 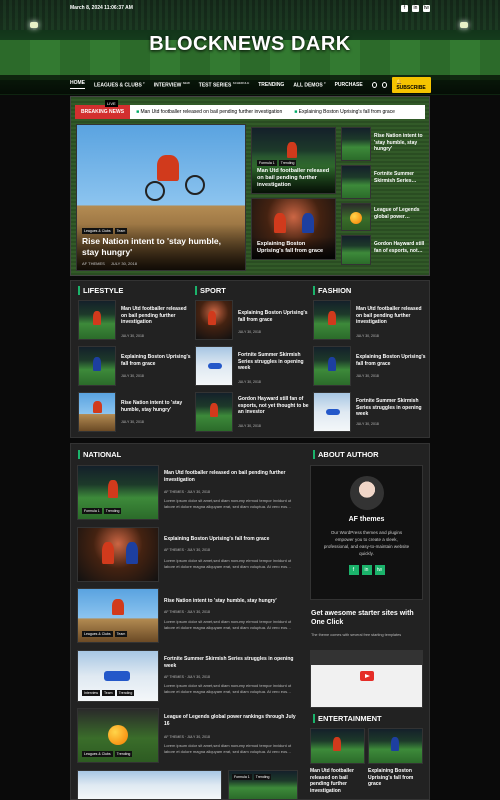 I want to click on rider-figure, so click(x=118, y=607).